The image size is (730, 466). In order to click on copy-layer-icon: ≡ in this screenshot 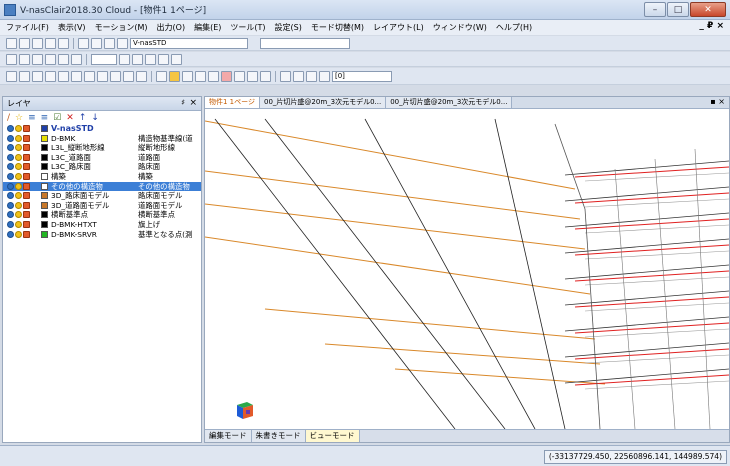, I will do `click(45, 118)`.